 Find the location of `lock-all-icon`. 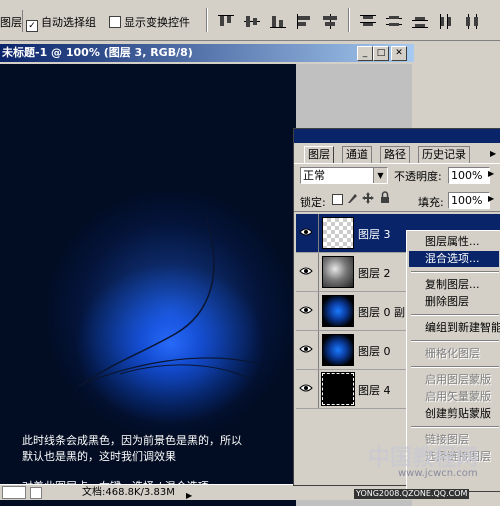

lock-all-icon is located at coordinates (385, 197).